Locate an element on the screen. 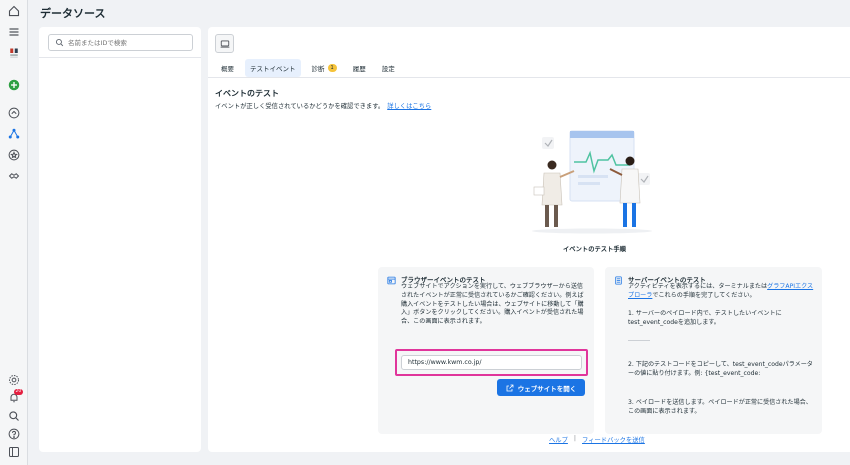 The image size is (850, 465). step-placeholder-line is located at coordinates (639, 340).